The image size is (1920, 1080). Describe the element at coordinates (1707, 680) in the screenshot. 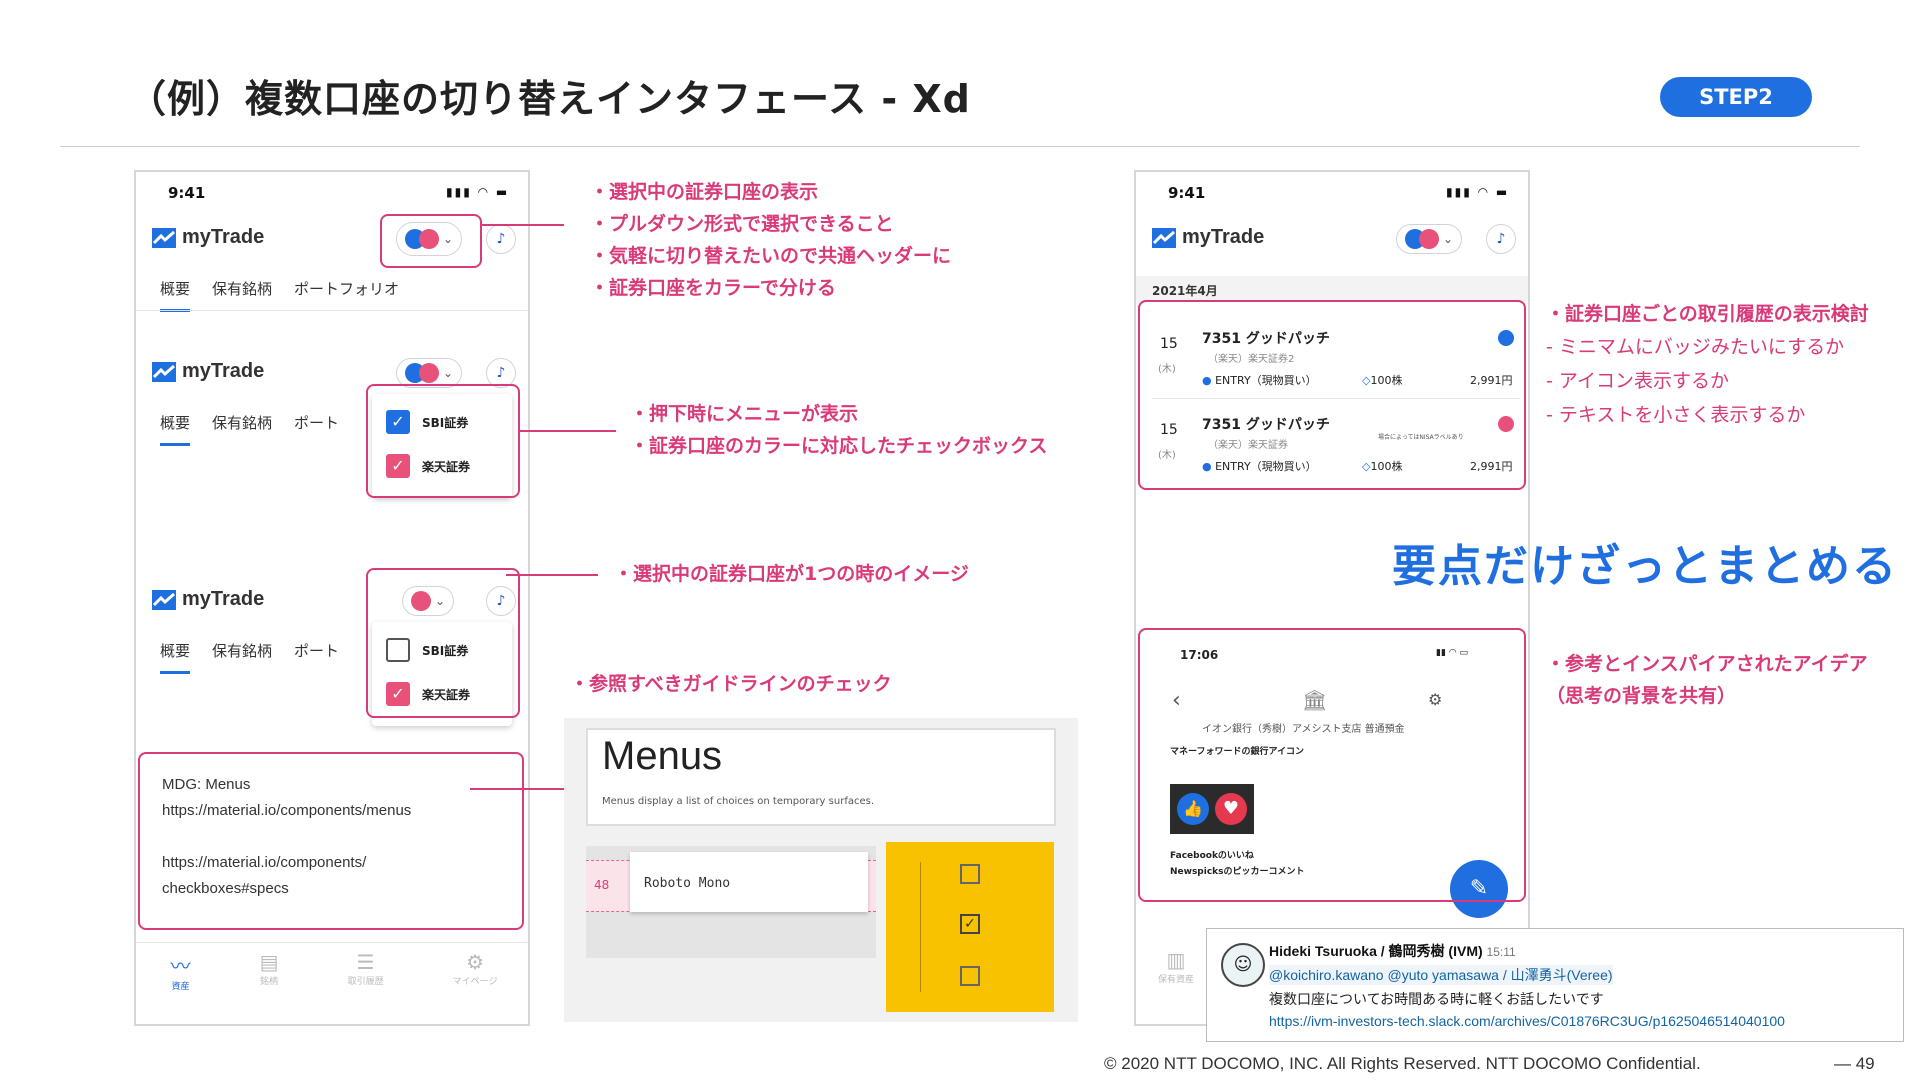

I see `notes-inspiration: ・参考とインスパイアされたアイデア （思考の背景を共有）` at that location.